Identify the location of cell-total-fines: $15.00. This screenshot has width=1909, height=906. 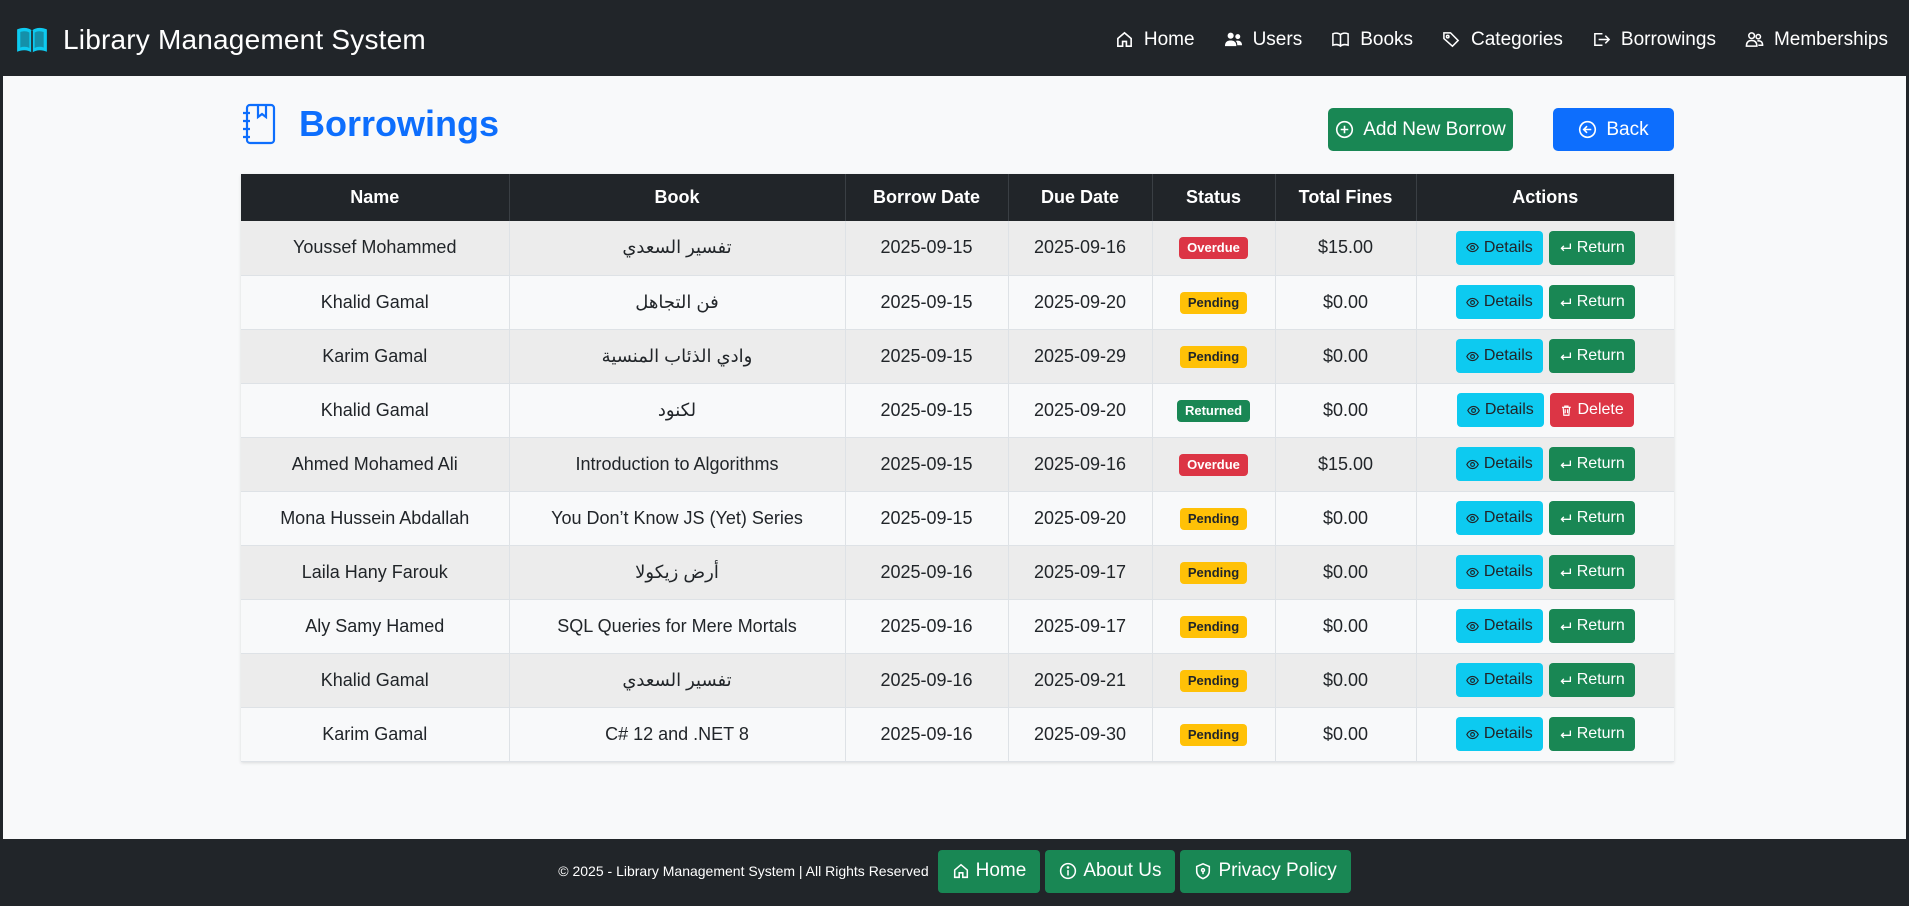
(1346, 464).